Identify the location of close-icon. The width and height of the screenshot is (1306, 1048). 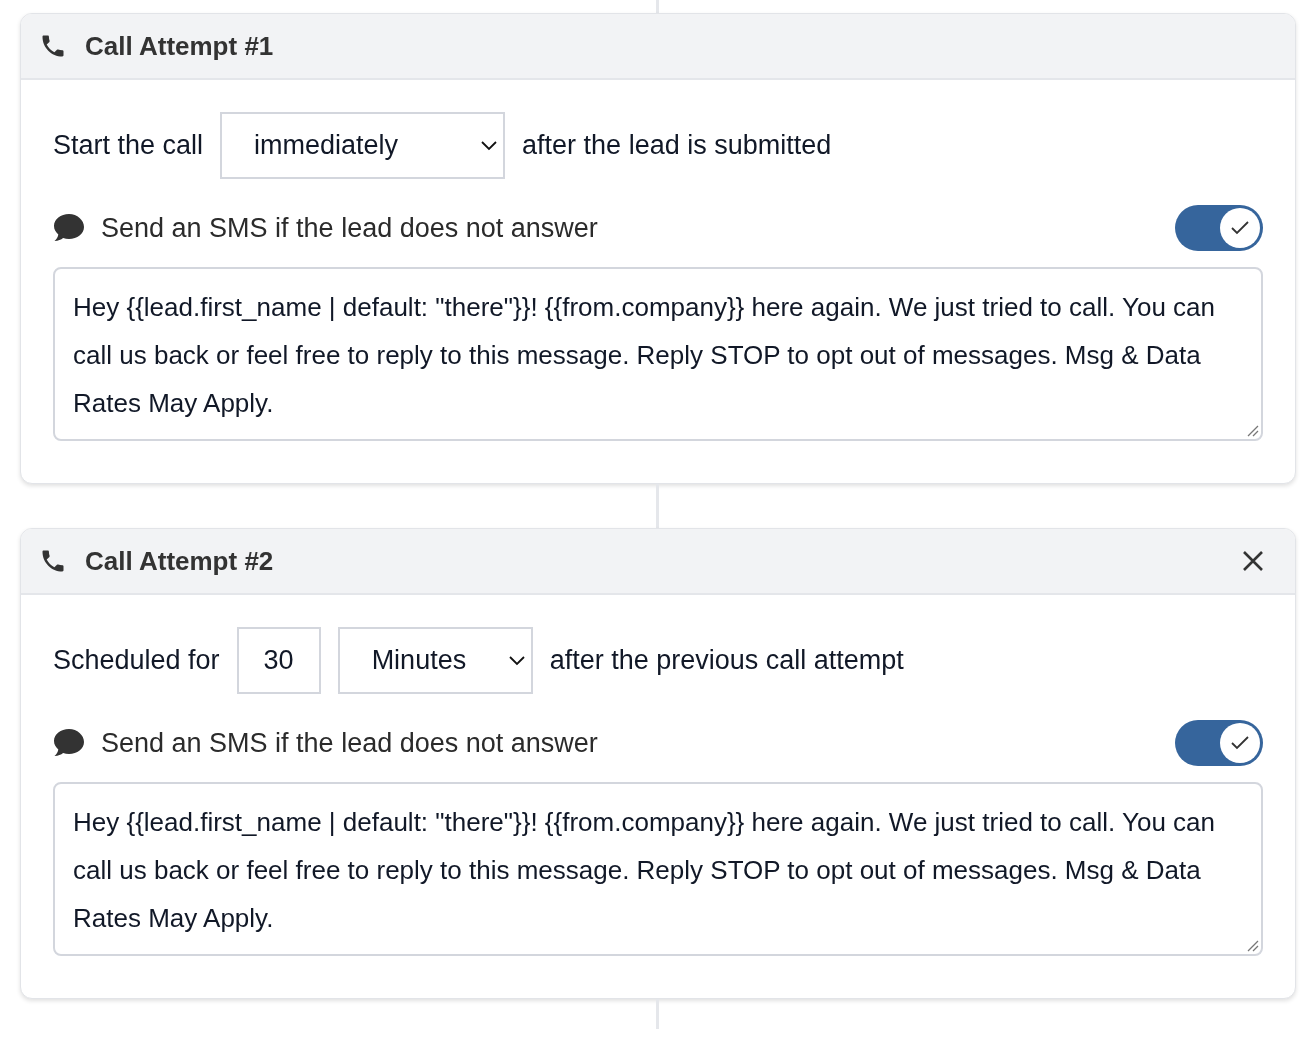
(1253, 561).